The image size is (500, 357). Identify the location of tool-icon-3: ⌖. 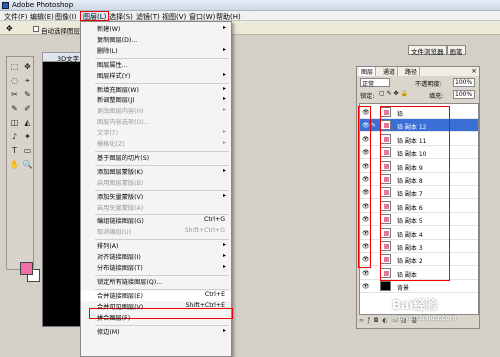
(27, 80).